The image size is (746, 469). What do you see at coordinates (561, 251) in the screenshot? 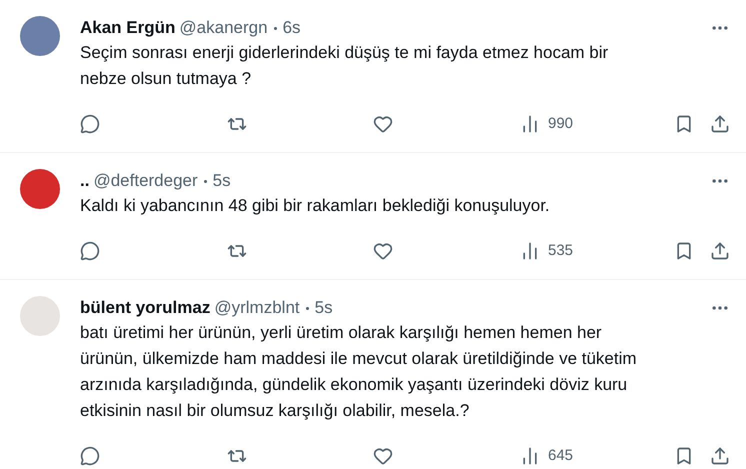
I see `view-count: 535` at bounding box center [561, 251].